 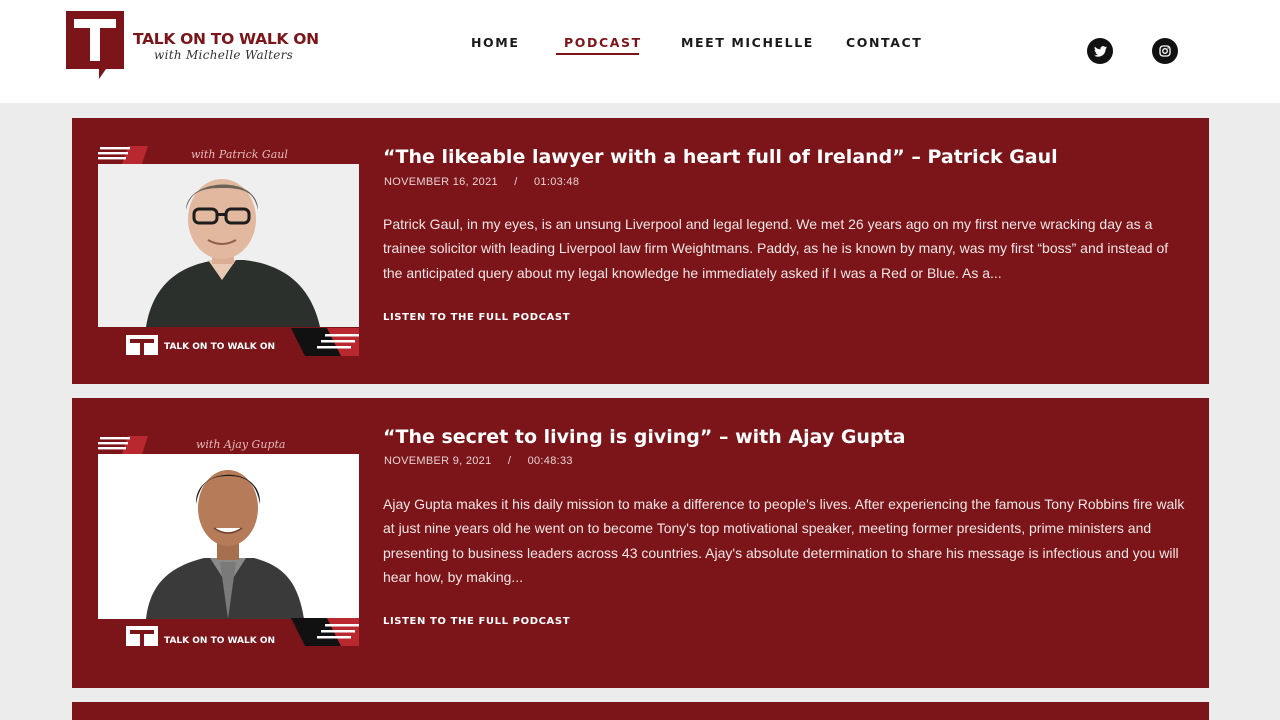 I want to click on thumbnail-guest-name: with Patrick Gaul, so click(x=239, y=154).